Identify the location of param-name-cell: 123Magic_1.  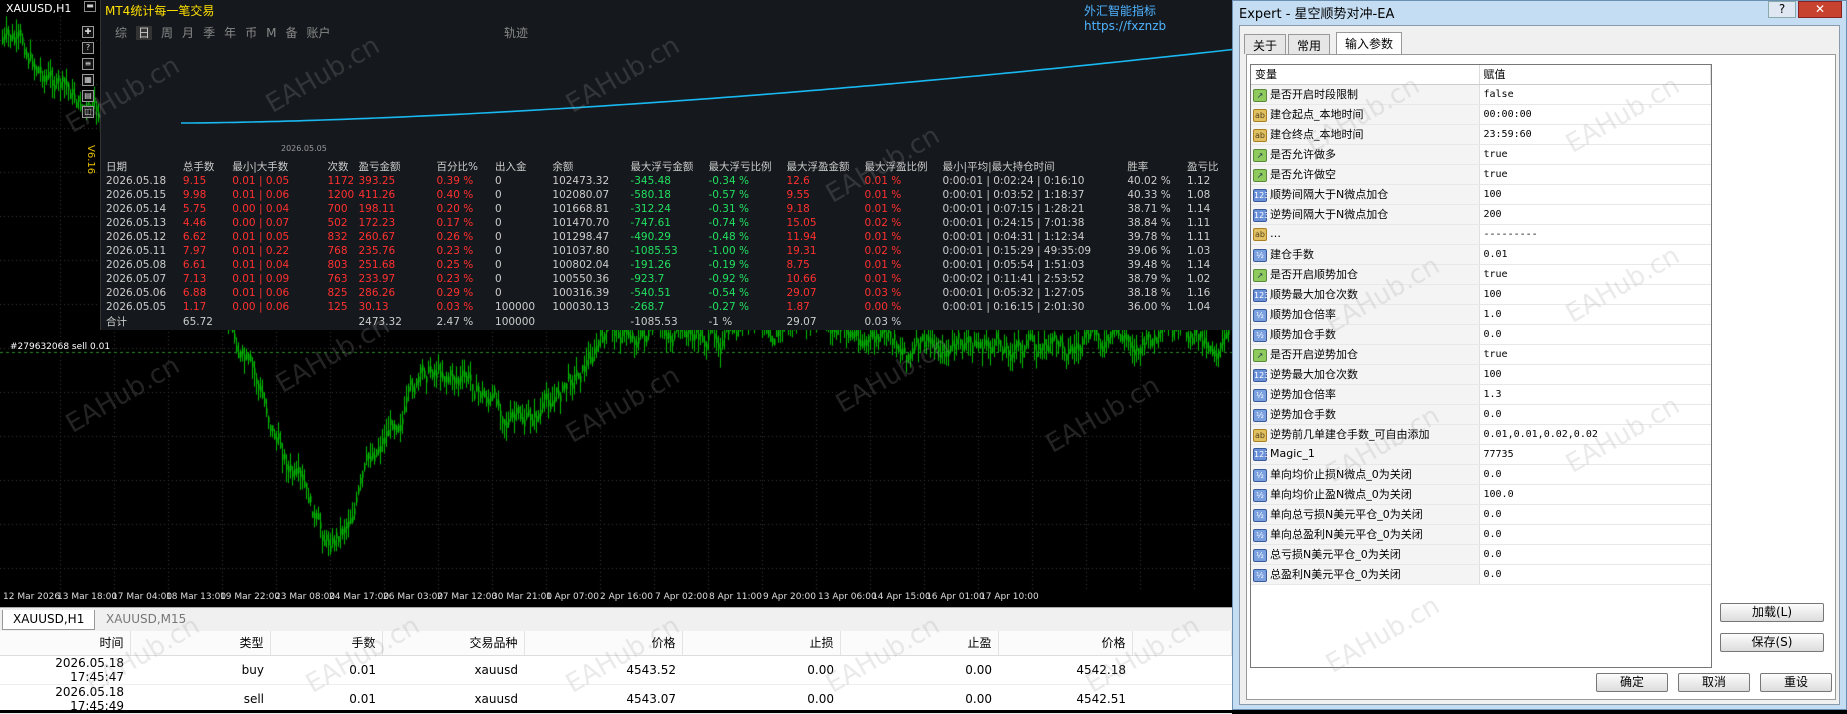
(1365, 454).